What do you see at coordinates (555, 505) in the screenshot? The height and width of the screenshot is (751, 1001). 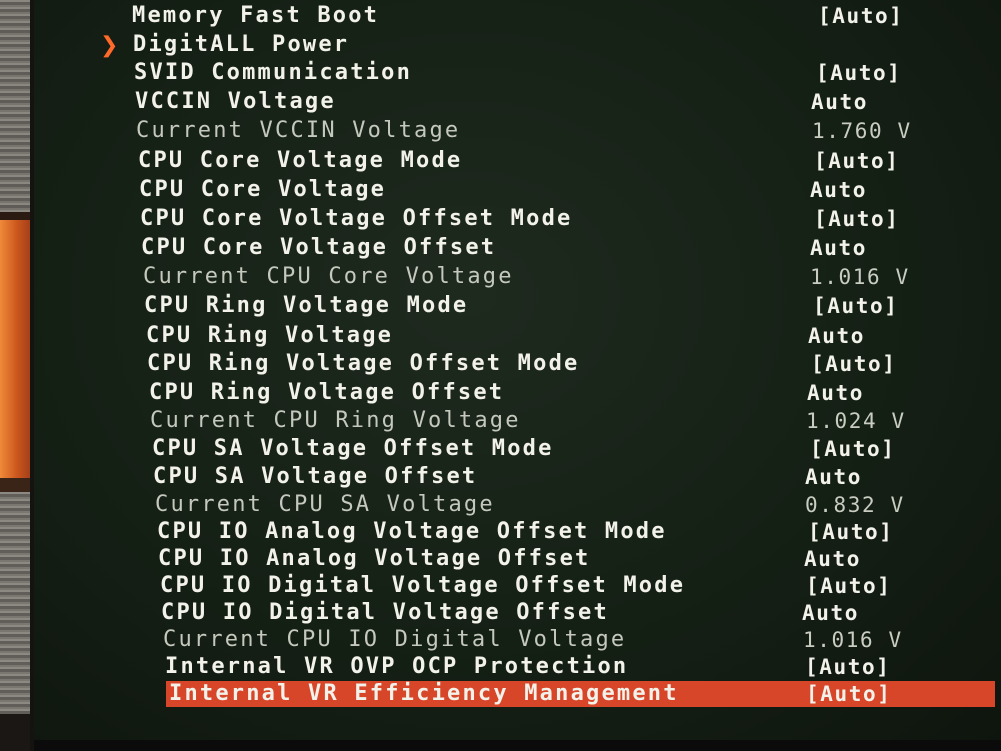 I see `readout-current-cpu-sa-voltage: Current CPU SA Voltage 0.832 V` at bounding box center [555, 505].